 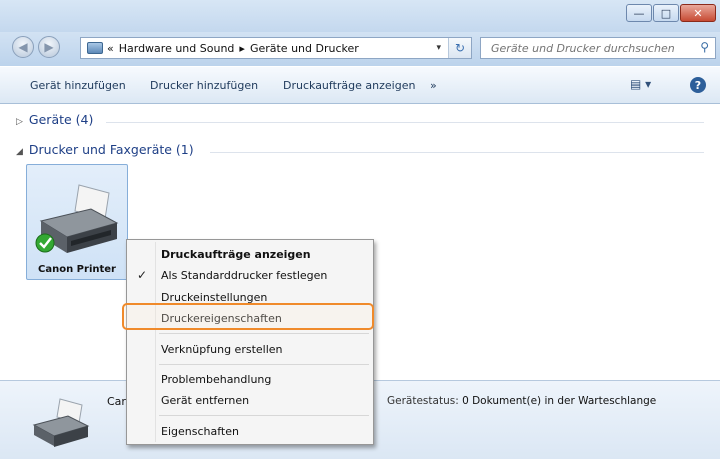 What do you see at coordinates (216, 379) in the screenshot?
I see `menu-item-troubleshoot: Problembehandlung` at bounding box center [216, 379].